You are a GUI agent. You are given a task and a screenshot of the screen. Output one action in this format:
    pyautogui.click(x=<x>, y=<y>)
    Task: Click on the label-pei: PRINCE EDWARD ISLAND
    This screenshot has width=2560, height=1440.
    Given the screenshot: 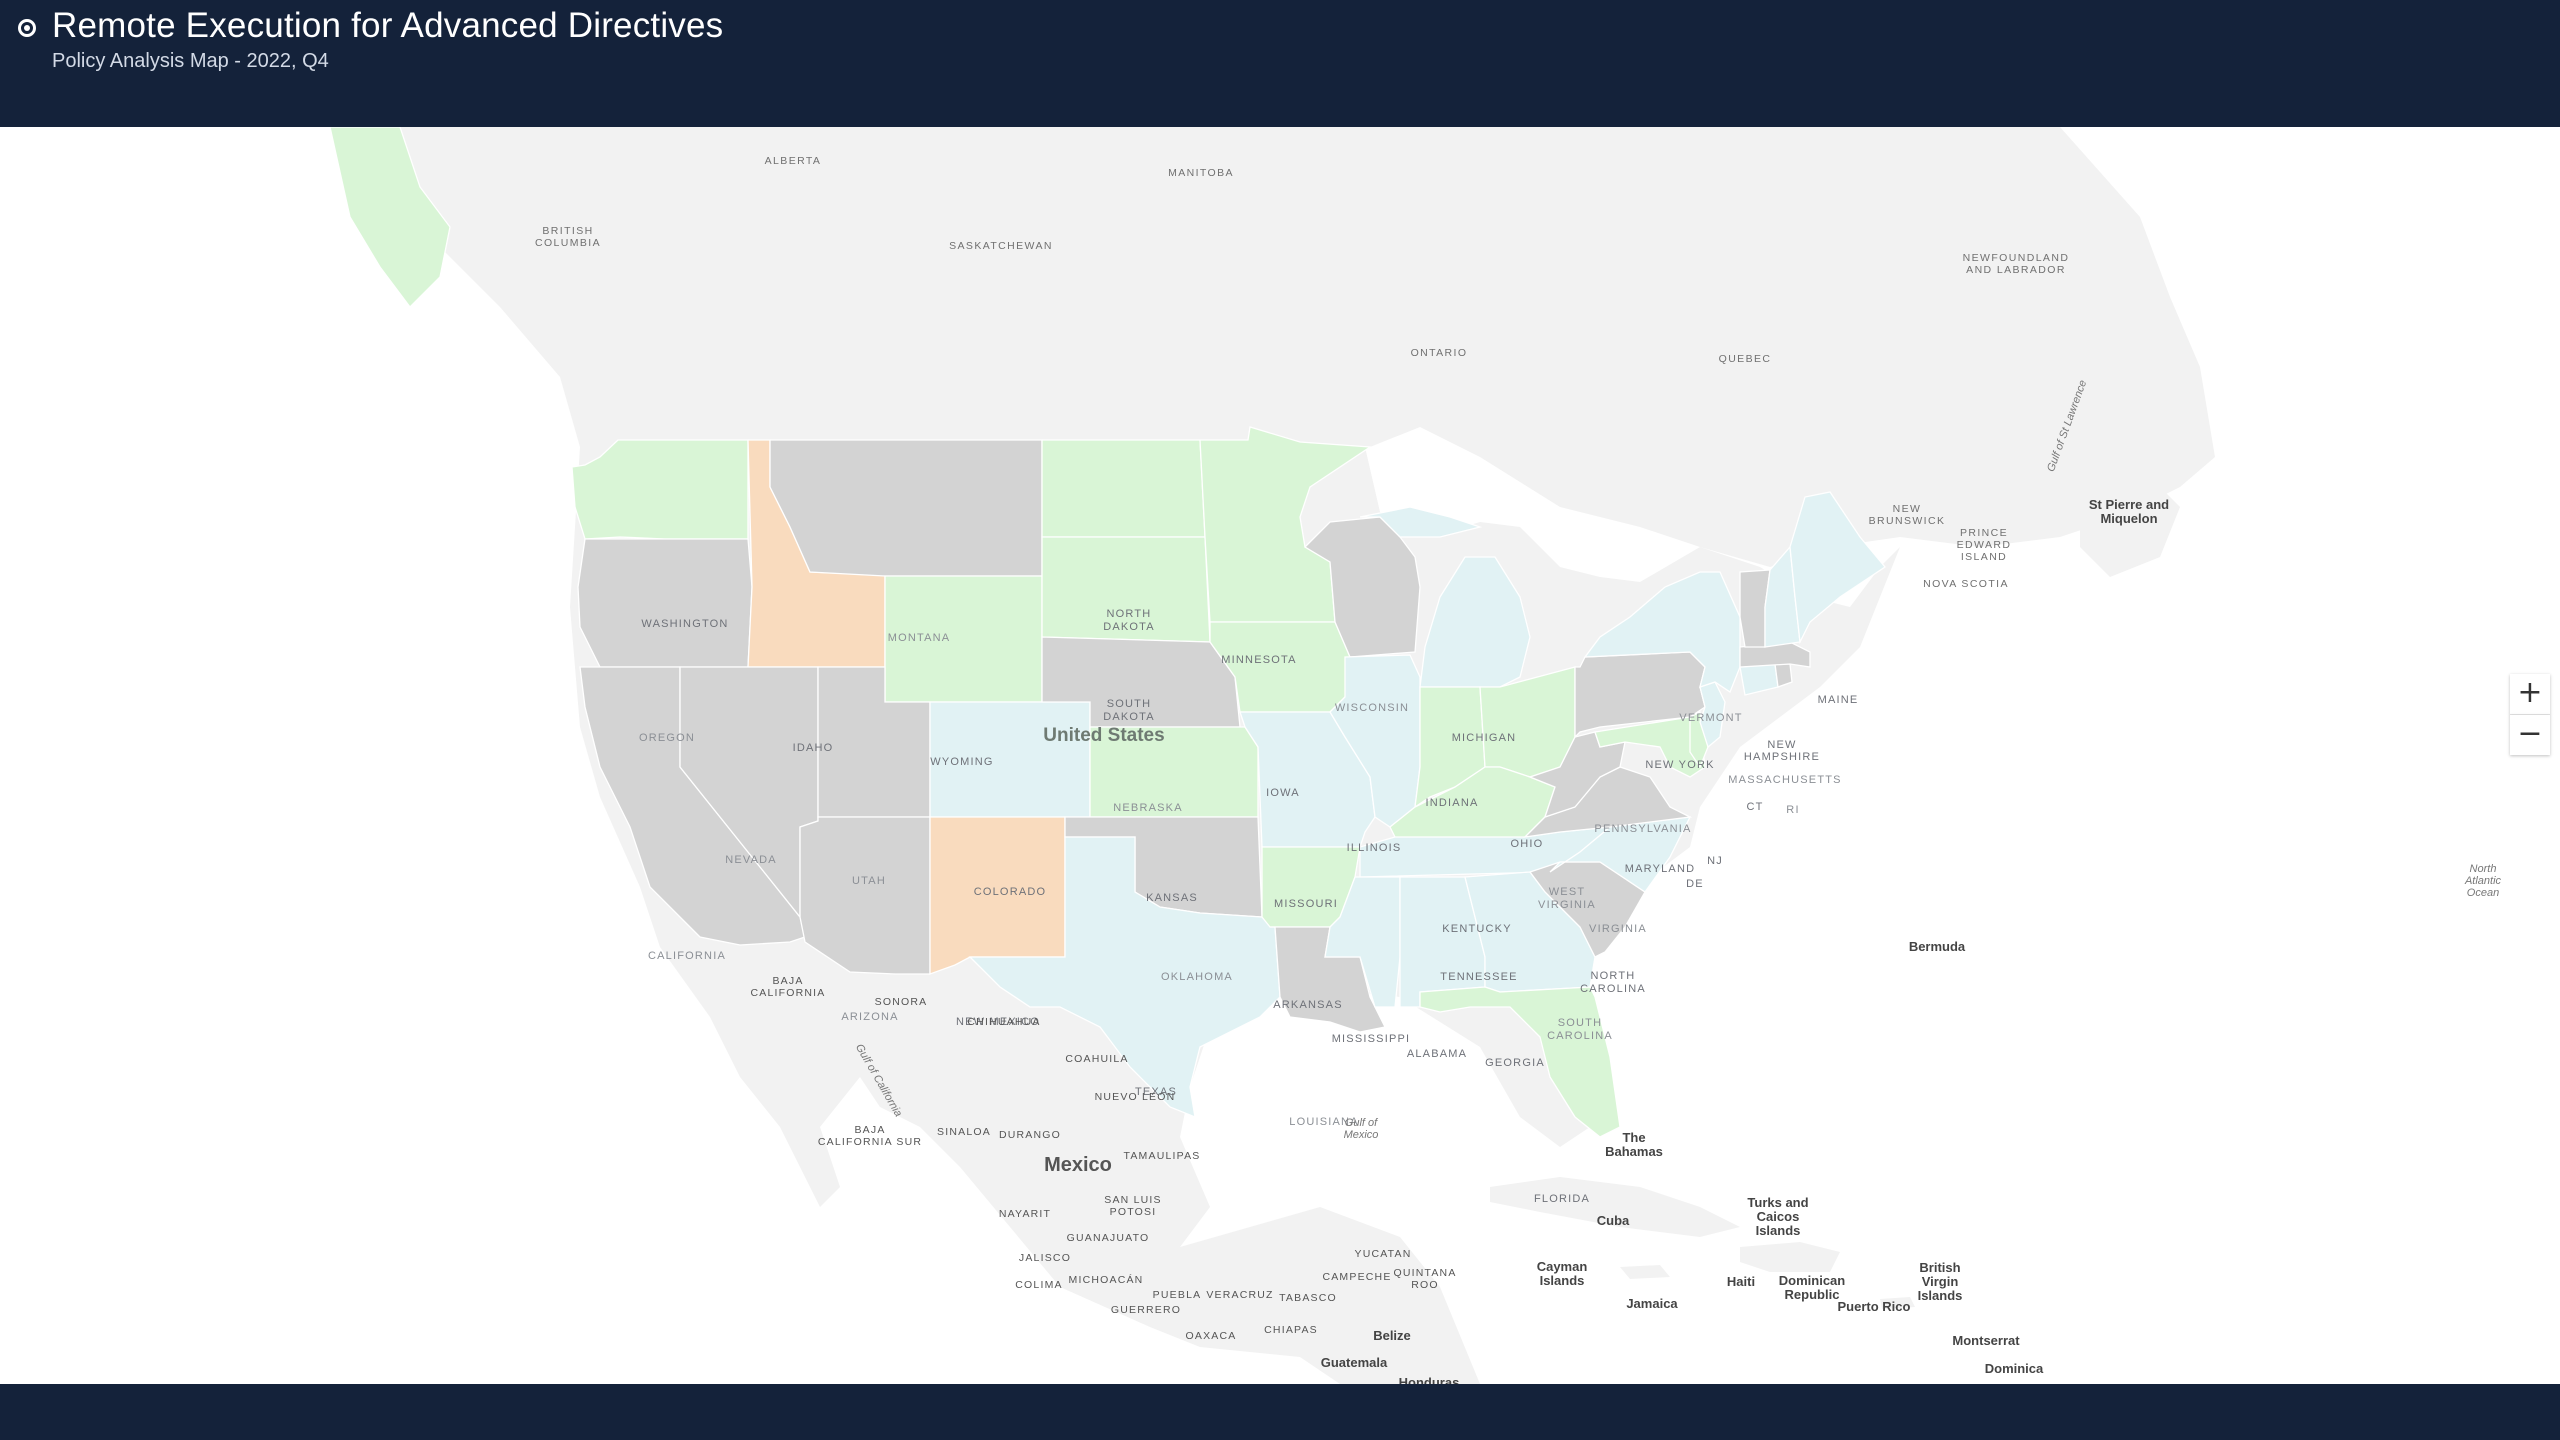 What is the action you would take?
    pyautogui.click(x=1984, y=545)
    